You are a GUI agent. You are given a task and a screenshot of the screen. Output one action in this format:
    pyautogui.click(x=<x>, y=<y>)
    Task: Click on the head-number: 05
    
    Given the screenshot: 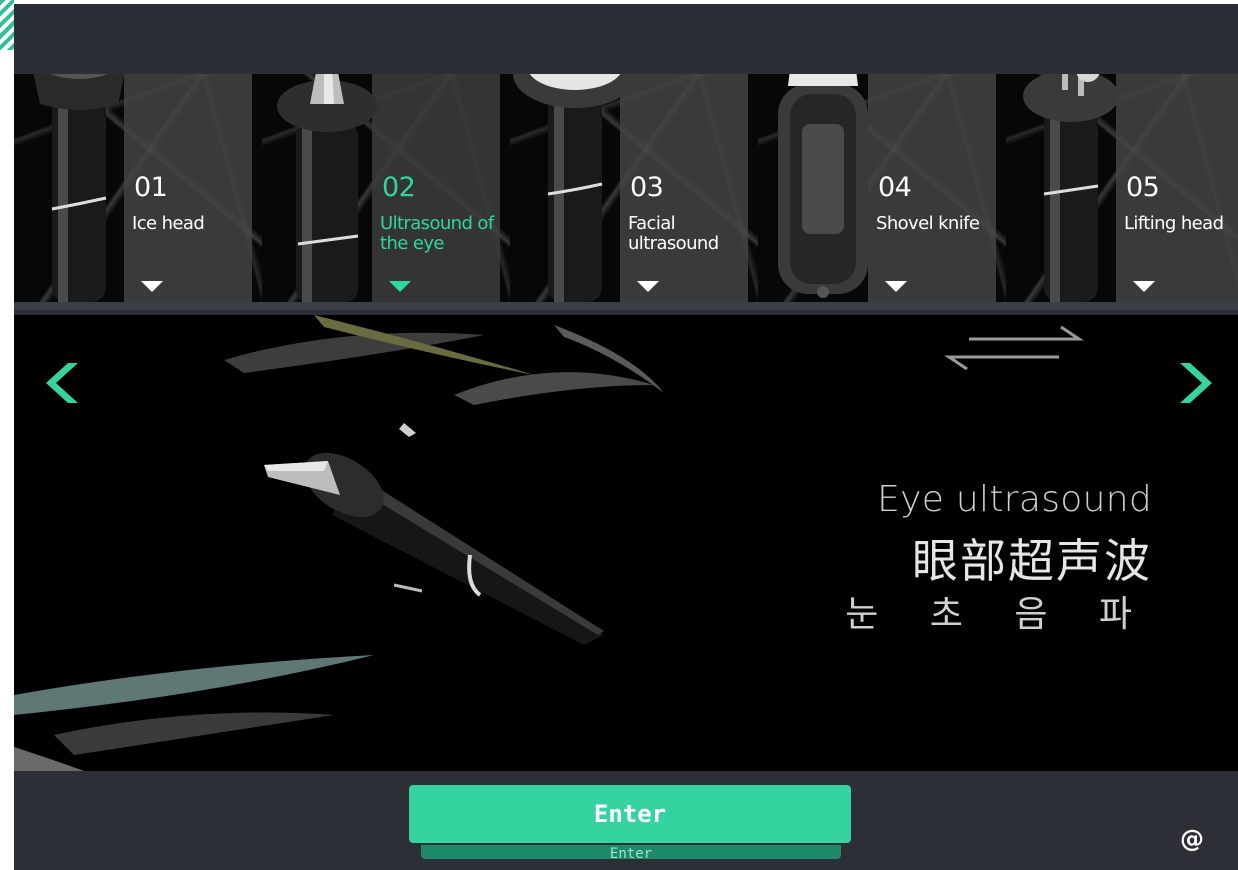 What is the action you would take?
    pyautogui.click(x=1143, y=187)
    